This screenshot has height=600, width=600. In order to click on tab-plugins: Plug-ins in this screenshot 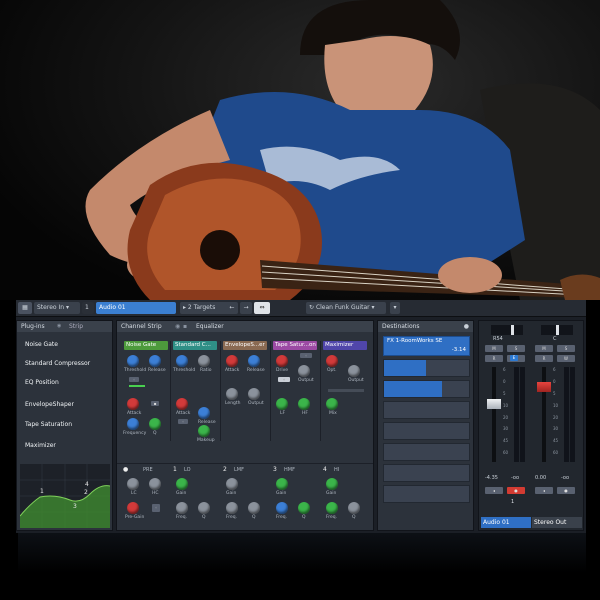, I will do `click(33, 326)`.